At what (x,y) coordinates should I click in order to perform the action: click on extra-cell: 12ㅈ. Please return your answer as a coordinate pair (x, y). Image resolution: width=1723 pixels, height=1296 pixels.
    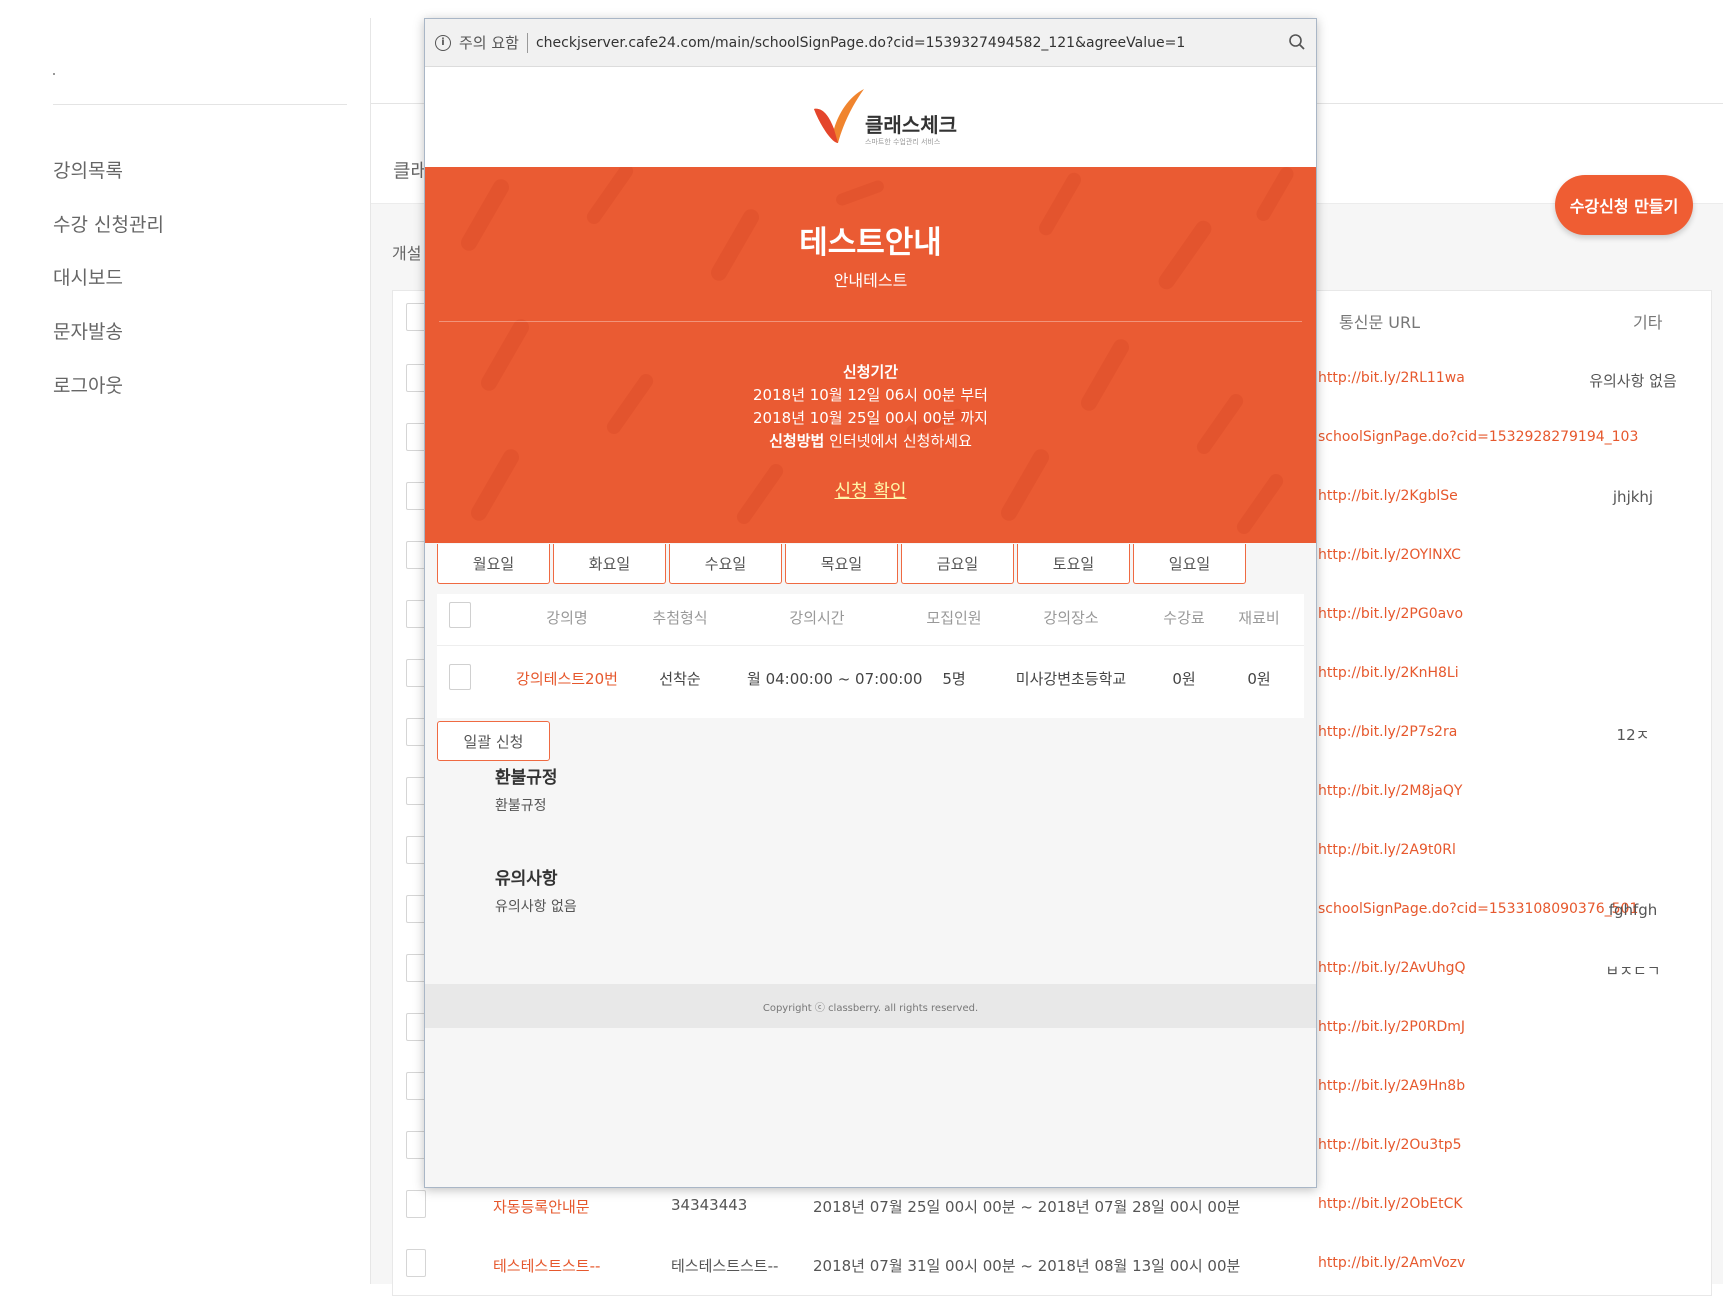
    Looking at the image, I should click on (1633, 735).